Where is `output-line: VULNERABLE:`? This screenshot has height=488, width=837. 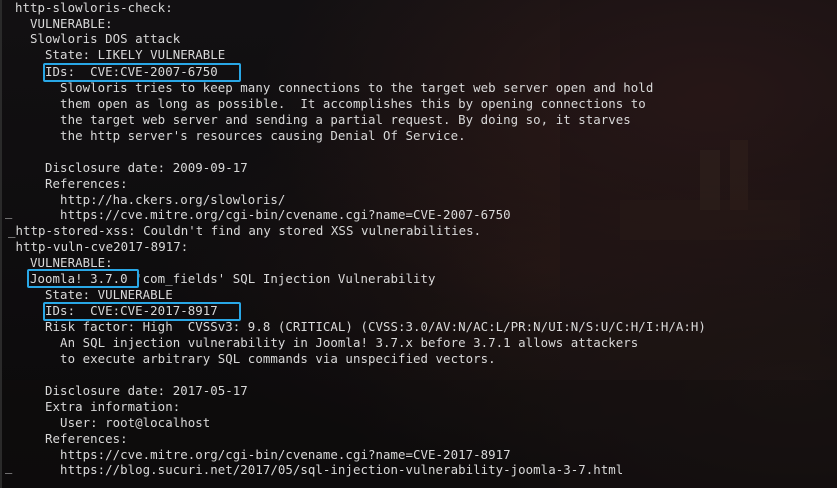
output-line: VULNERABLE: is located at coordinates (64, 23).